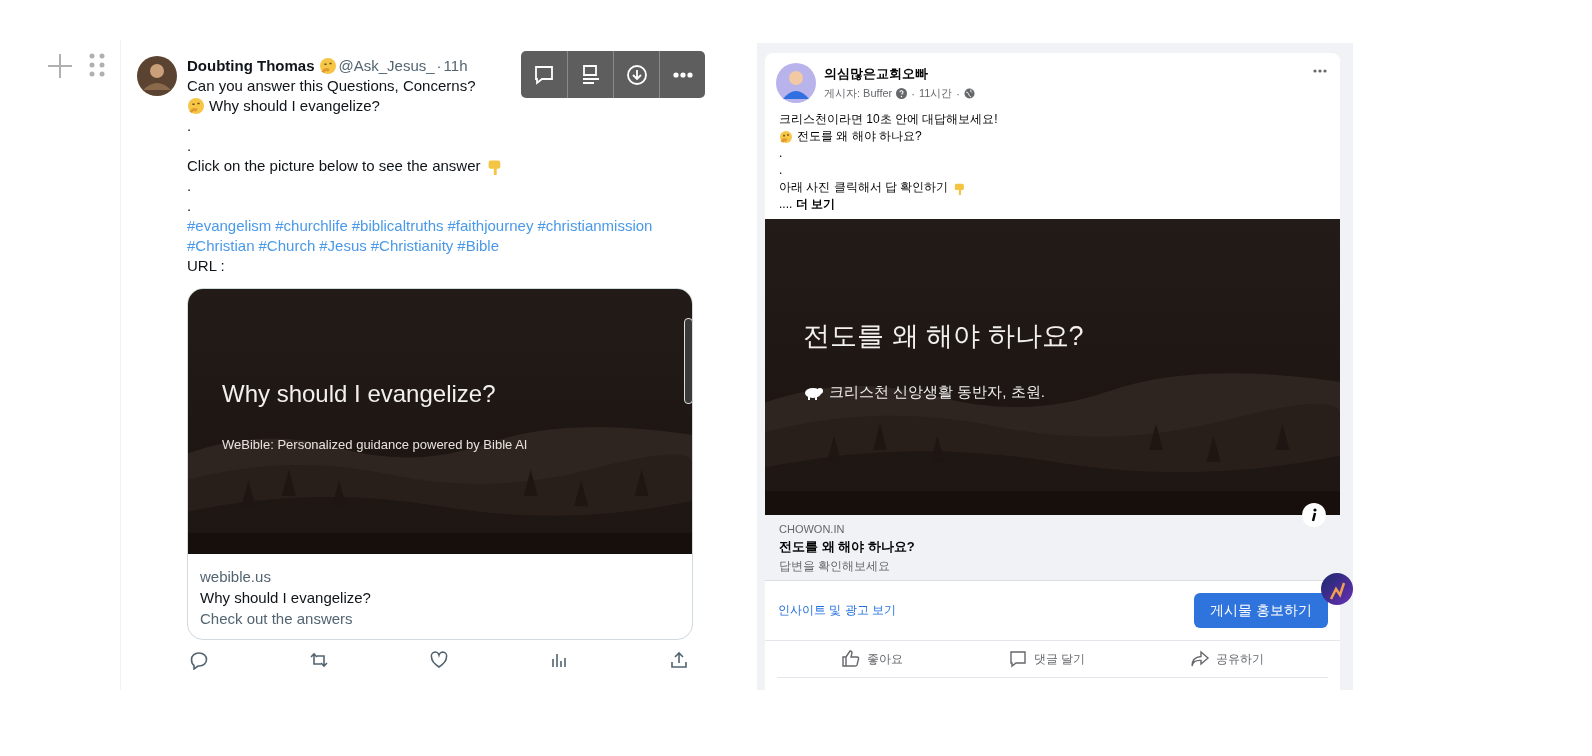 Image resolution: width=1592 pixels, height=756 pixels. What do you see at coordinates (331, 86) in the screenshot?
I see `post-text: Can you answer this Questions, Concerns?` at bounding box center [331, 86].